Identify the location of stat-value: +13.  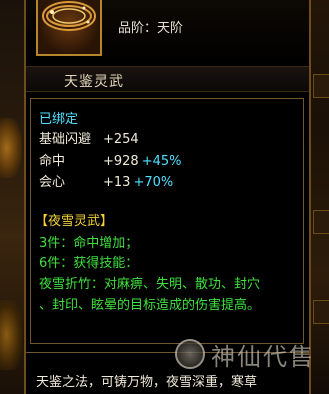
(117, 182).